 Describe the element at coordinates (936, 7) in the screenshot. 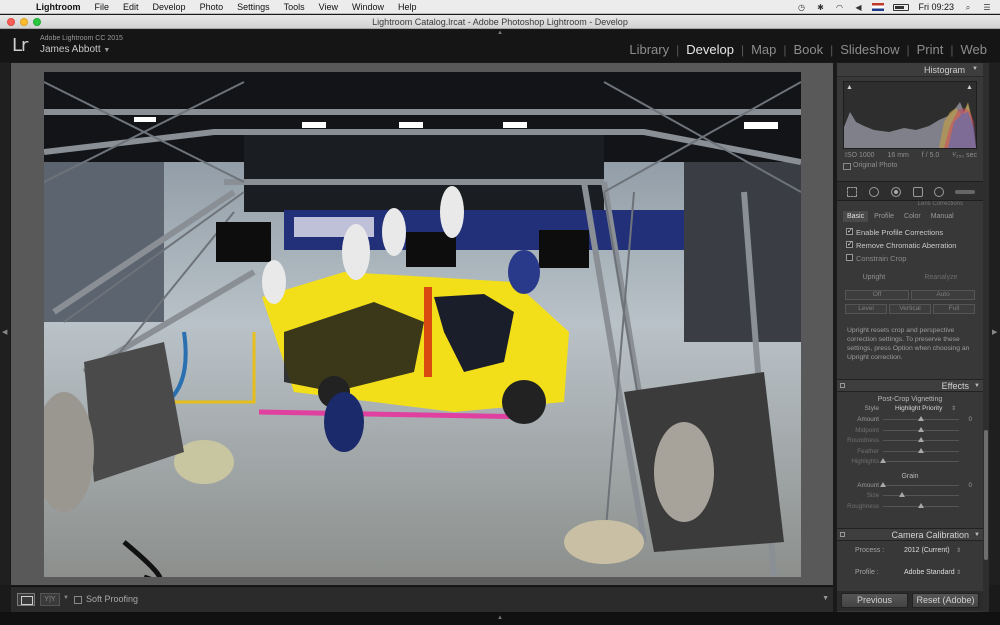

I see `menu-clock: Fri 09:23` at that location.